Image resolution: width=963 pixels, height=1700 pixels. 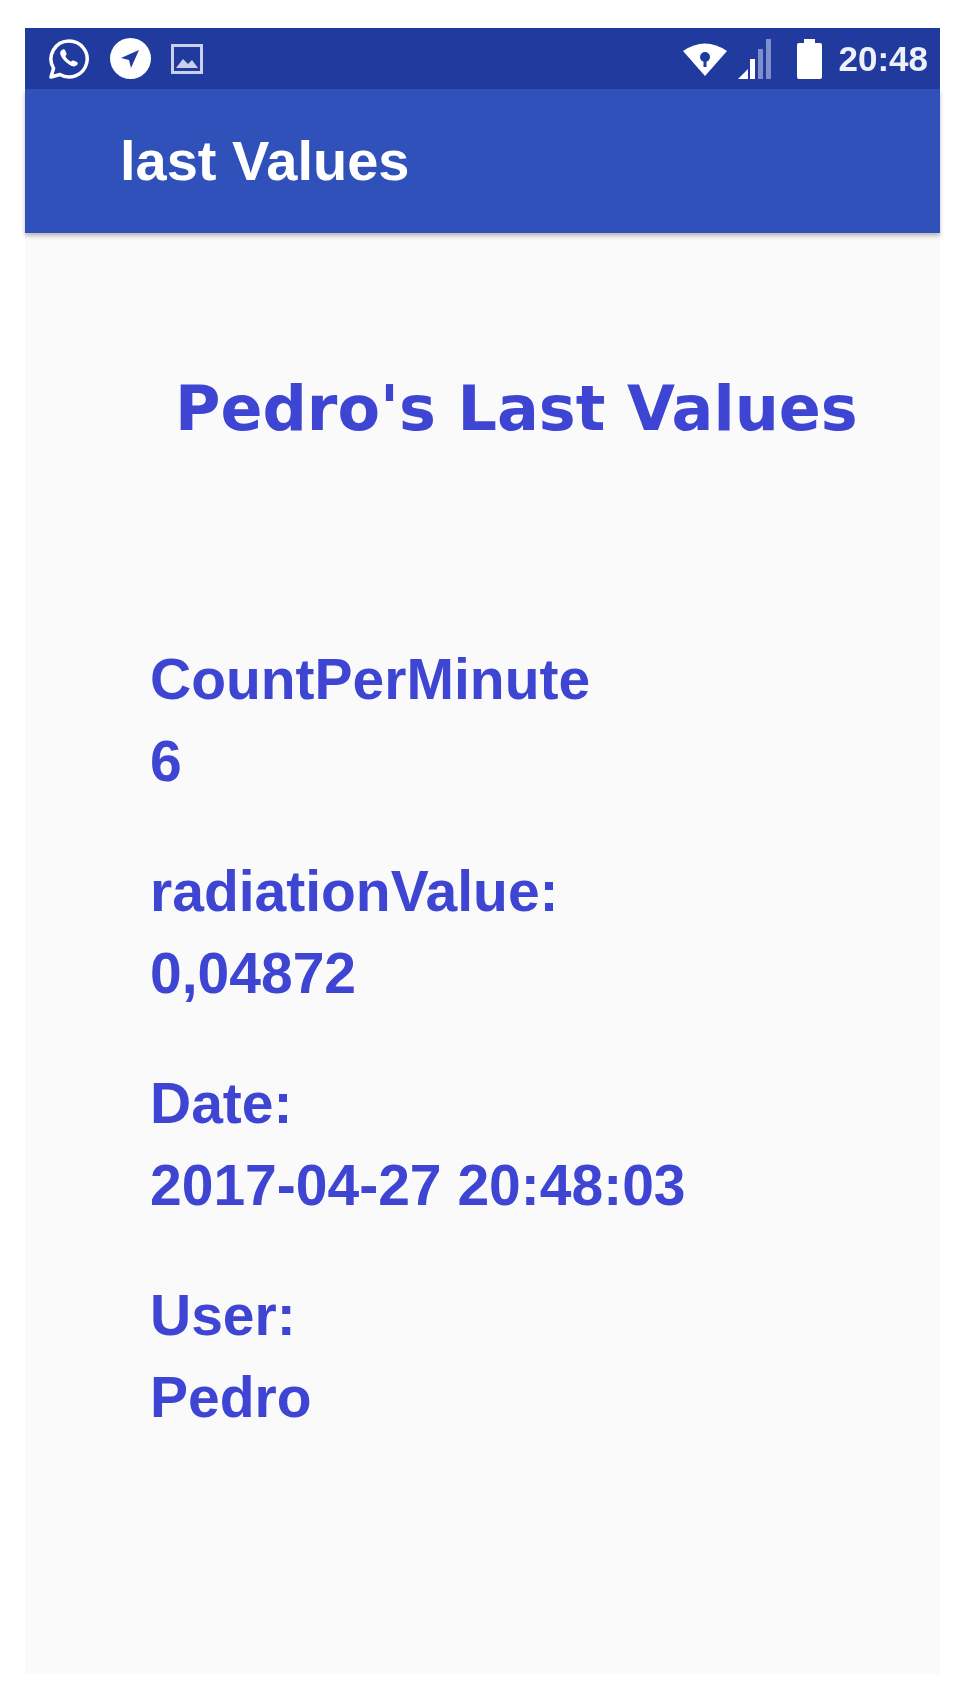 I want to click on field-label: User:, so click(x=223, y=1315).